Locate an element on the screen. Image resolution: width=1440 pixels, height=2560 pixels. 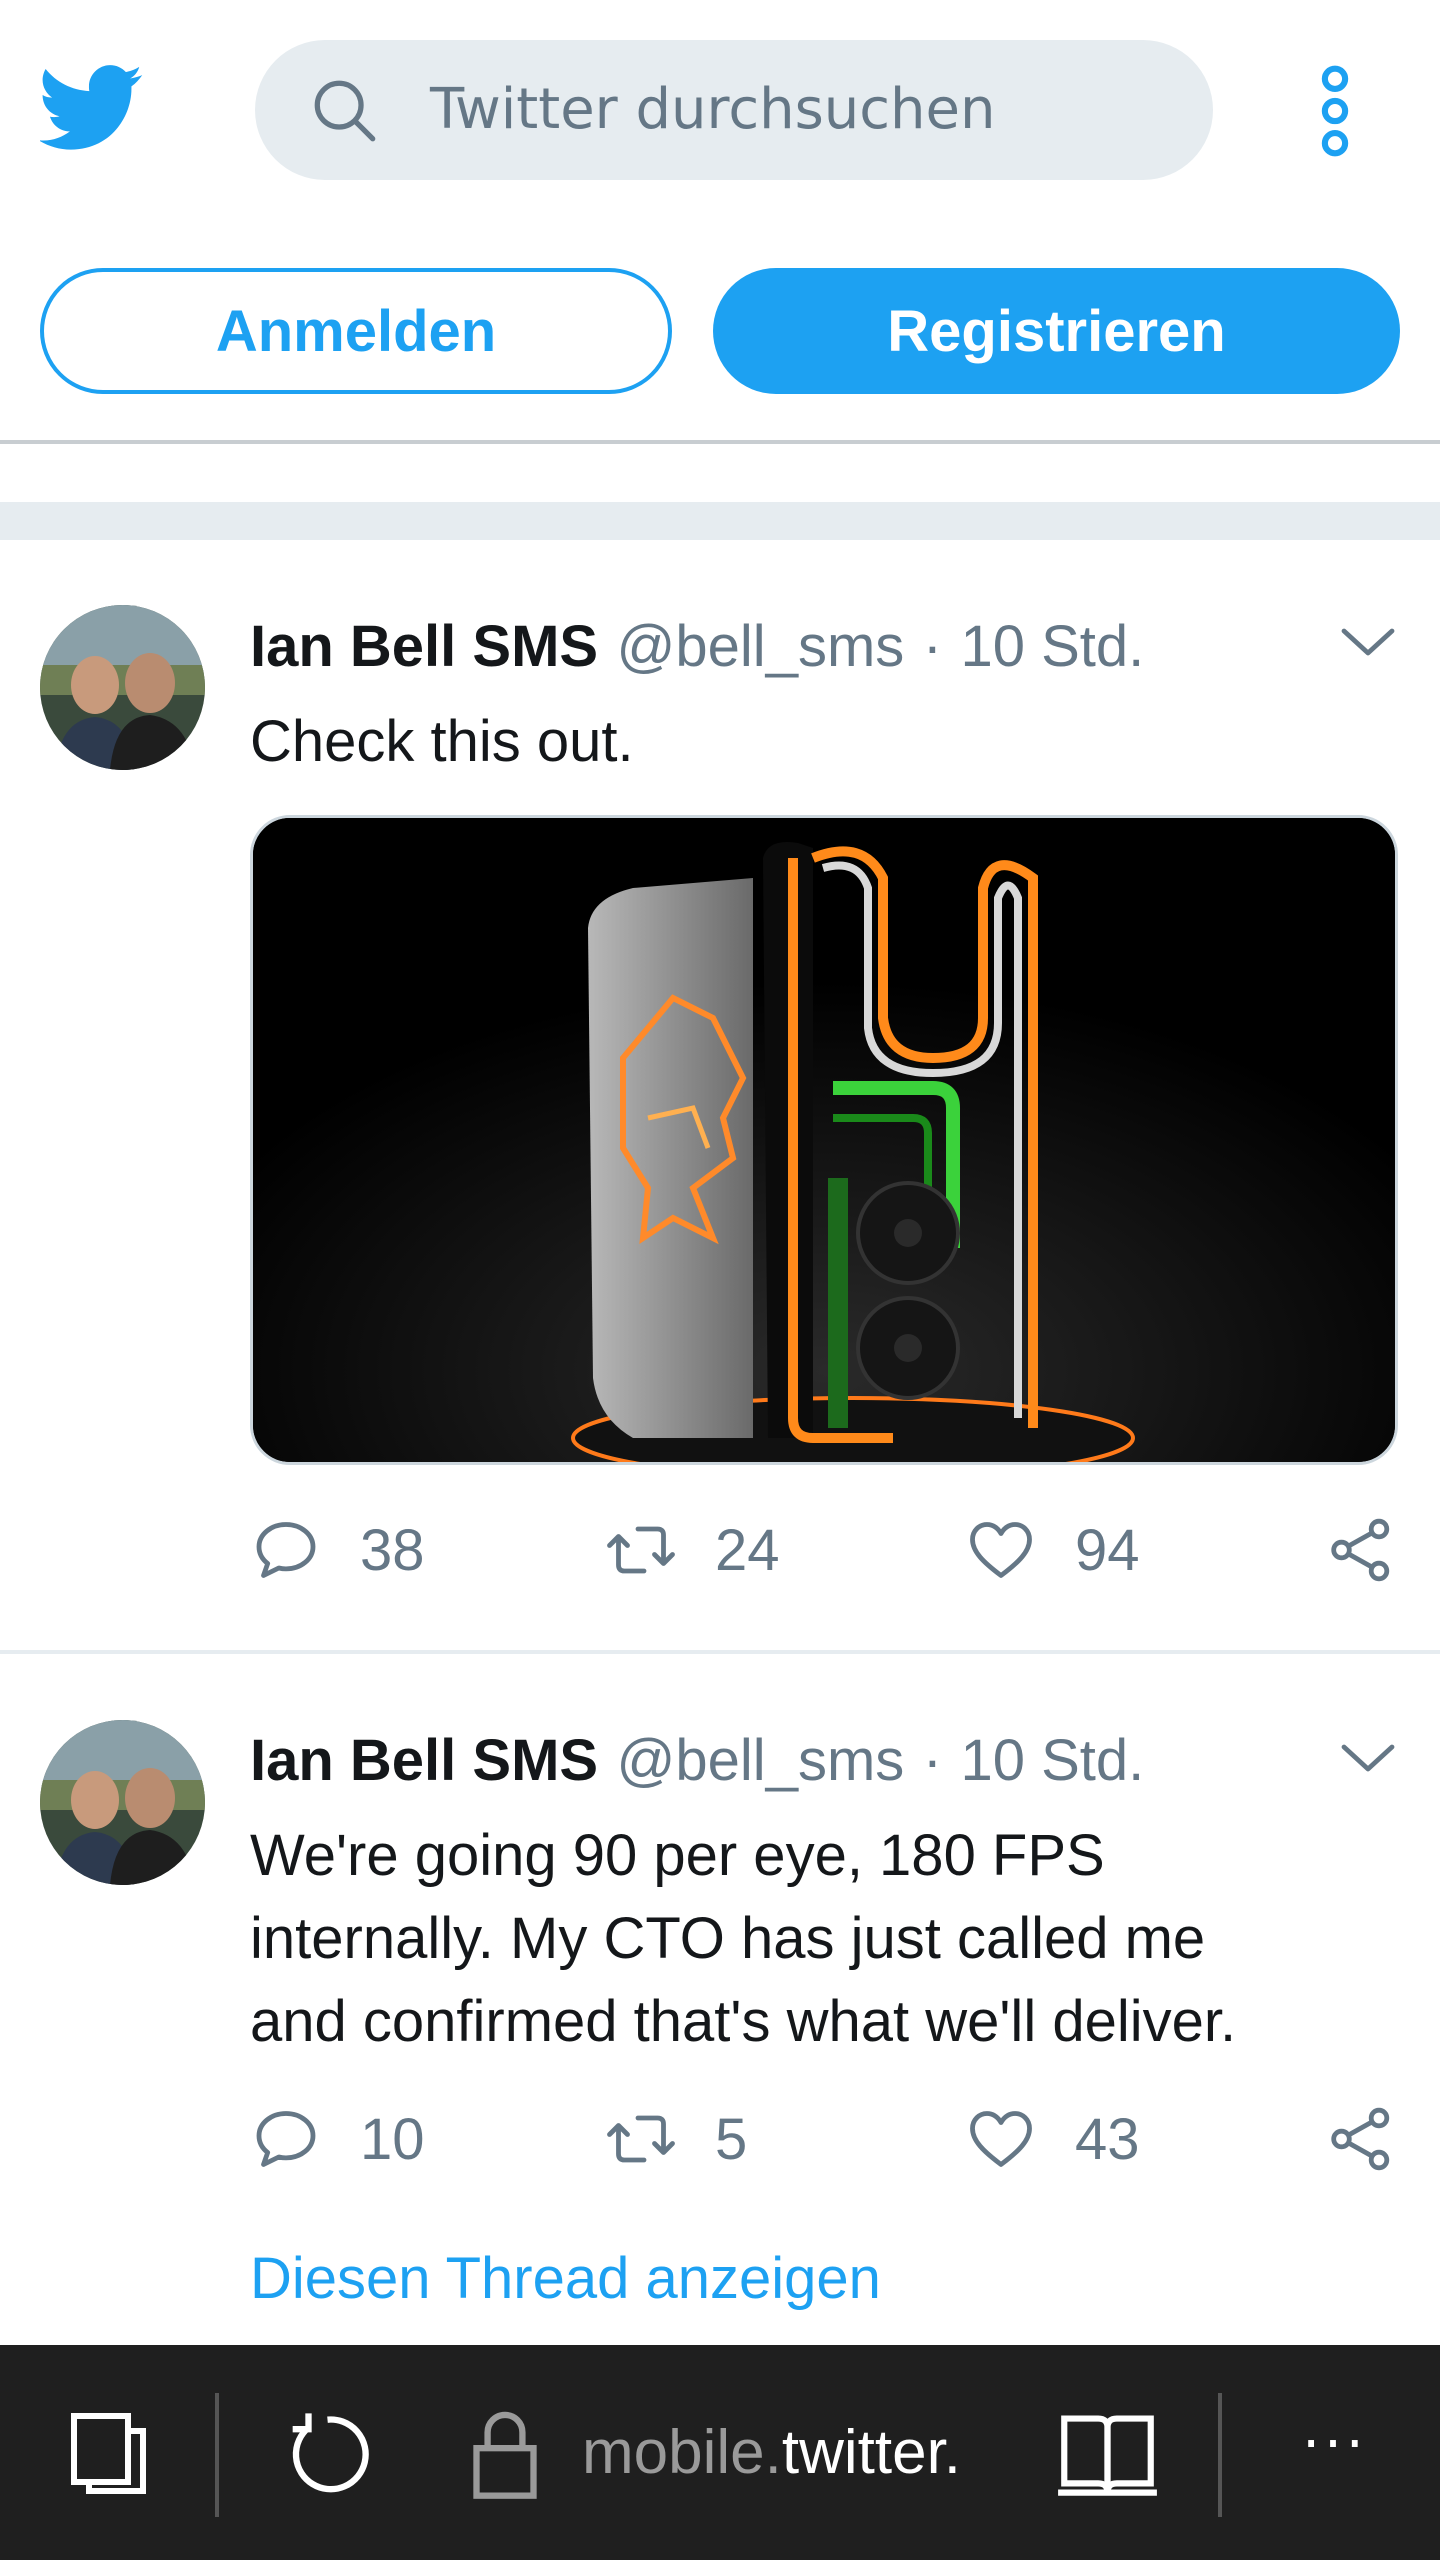
tweet-text-line: internally. My CTO has just called me is located at coordinates (728, 1938).